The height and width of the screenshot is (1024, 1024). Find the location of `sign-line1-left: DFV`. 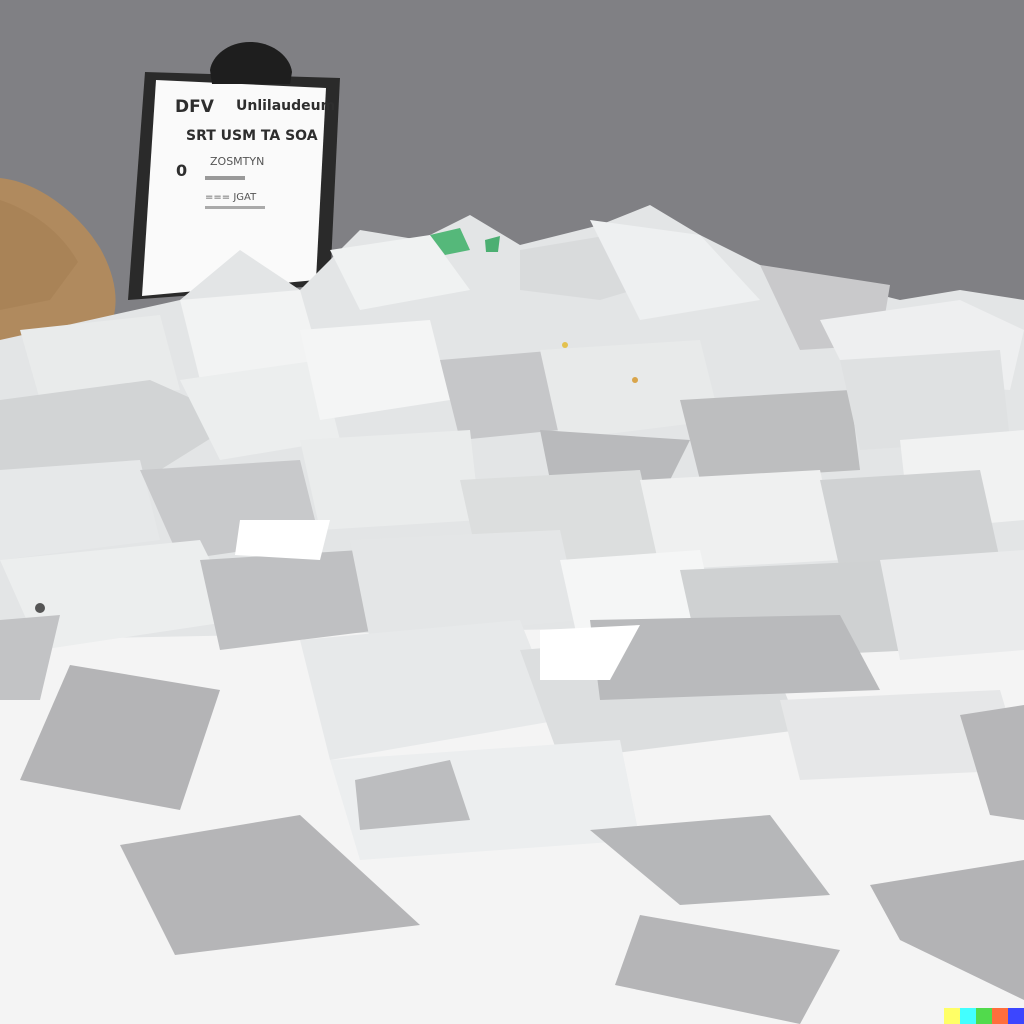

sign-line1-left: DFV is located at coordinates (195, 107).